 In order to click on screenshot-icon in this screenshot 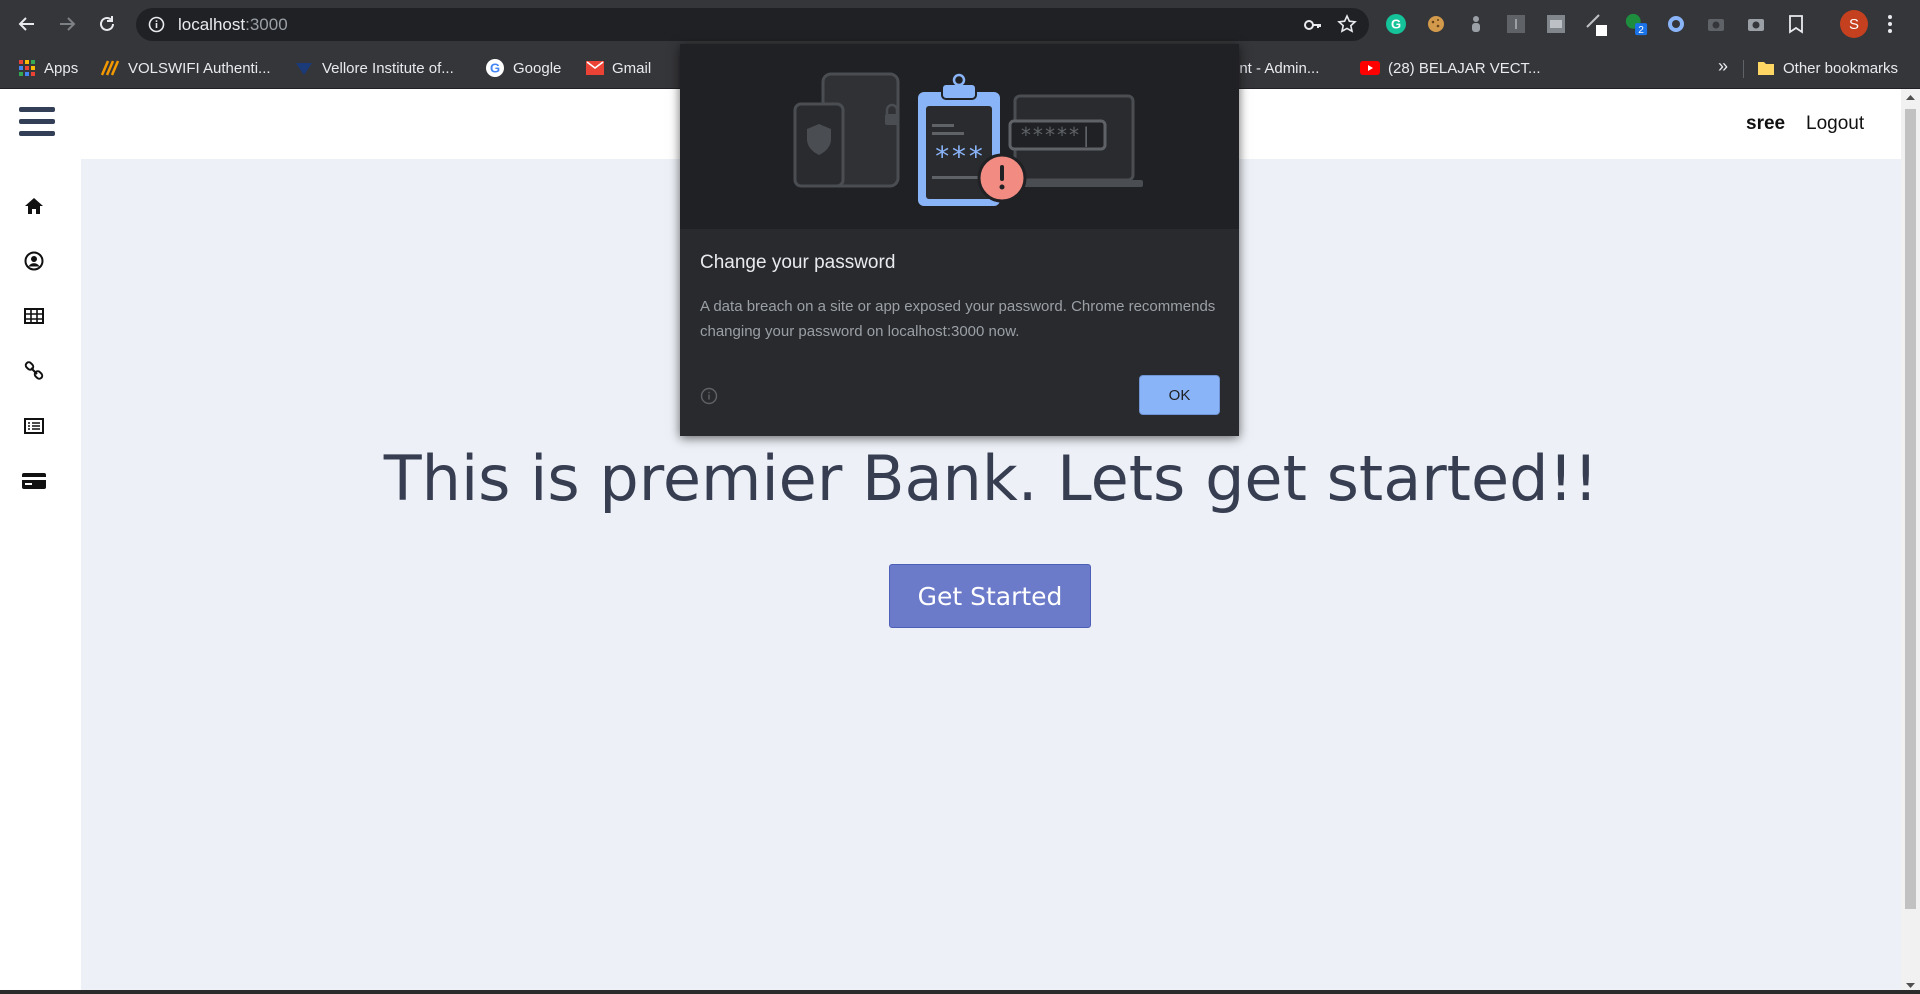, I will do `click(1756, 24)`.